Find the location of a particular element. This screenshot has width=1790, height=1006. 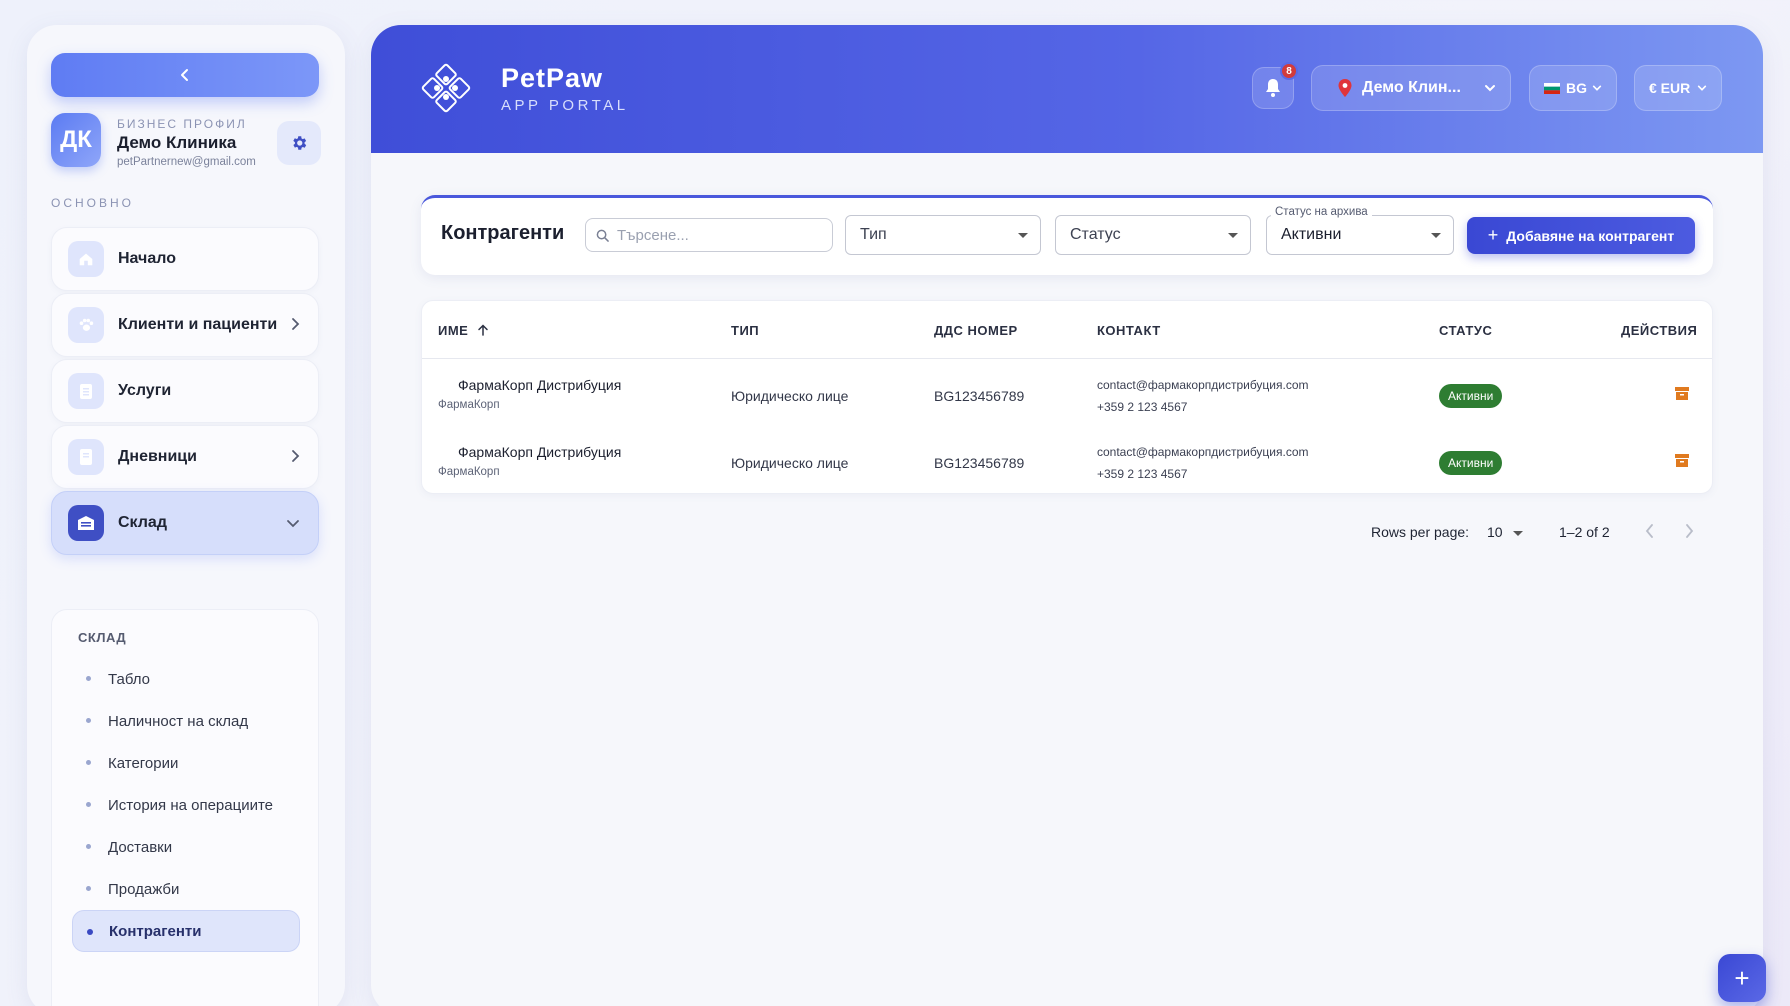

collapse-sidebar-button is located at coordinates (185, 75).